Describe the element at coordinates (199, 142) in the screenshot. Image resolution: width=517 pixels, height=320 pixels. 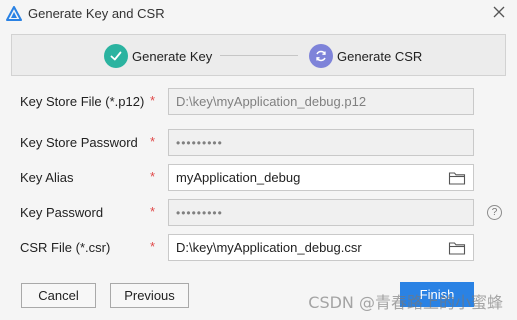
I see `key-store-password-value: •••••••••` at that location.